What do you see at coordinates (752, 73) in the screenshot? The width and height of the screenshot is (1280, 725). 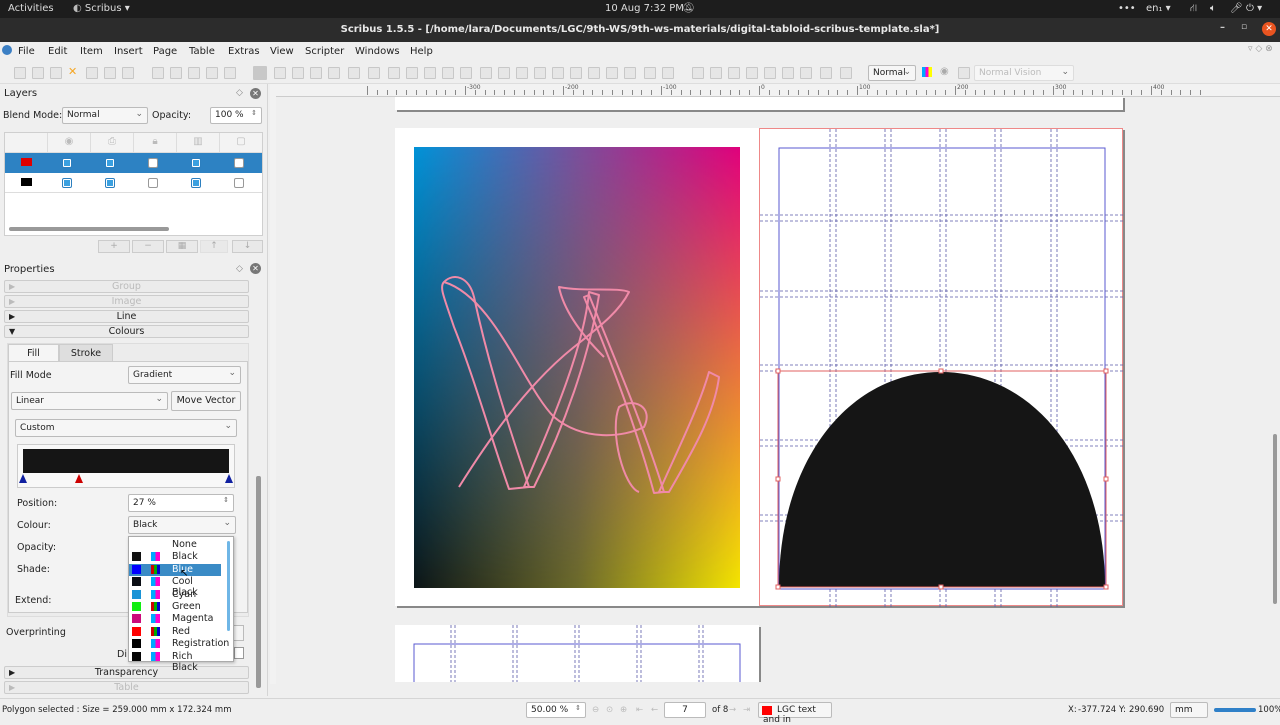 I see `pdf-combobox-icon` at bounding box center [752, 73].